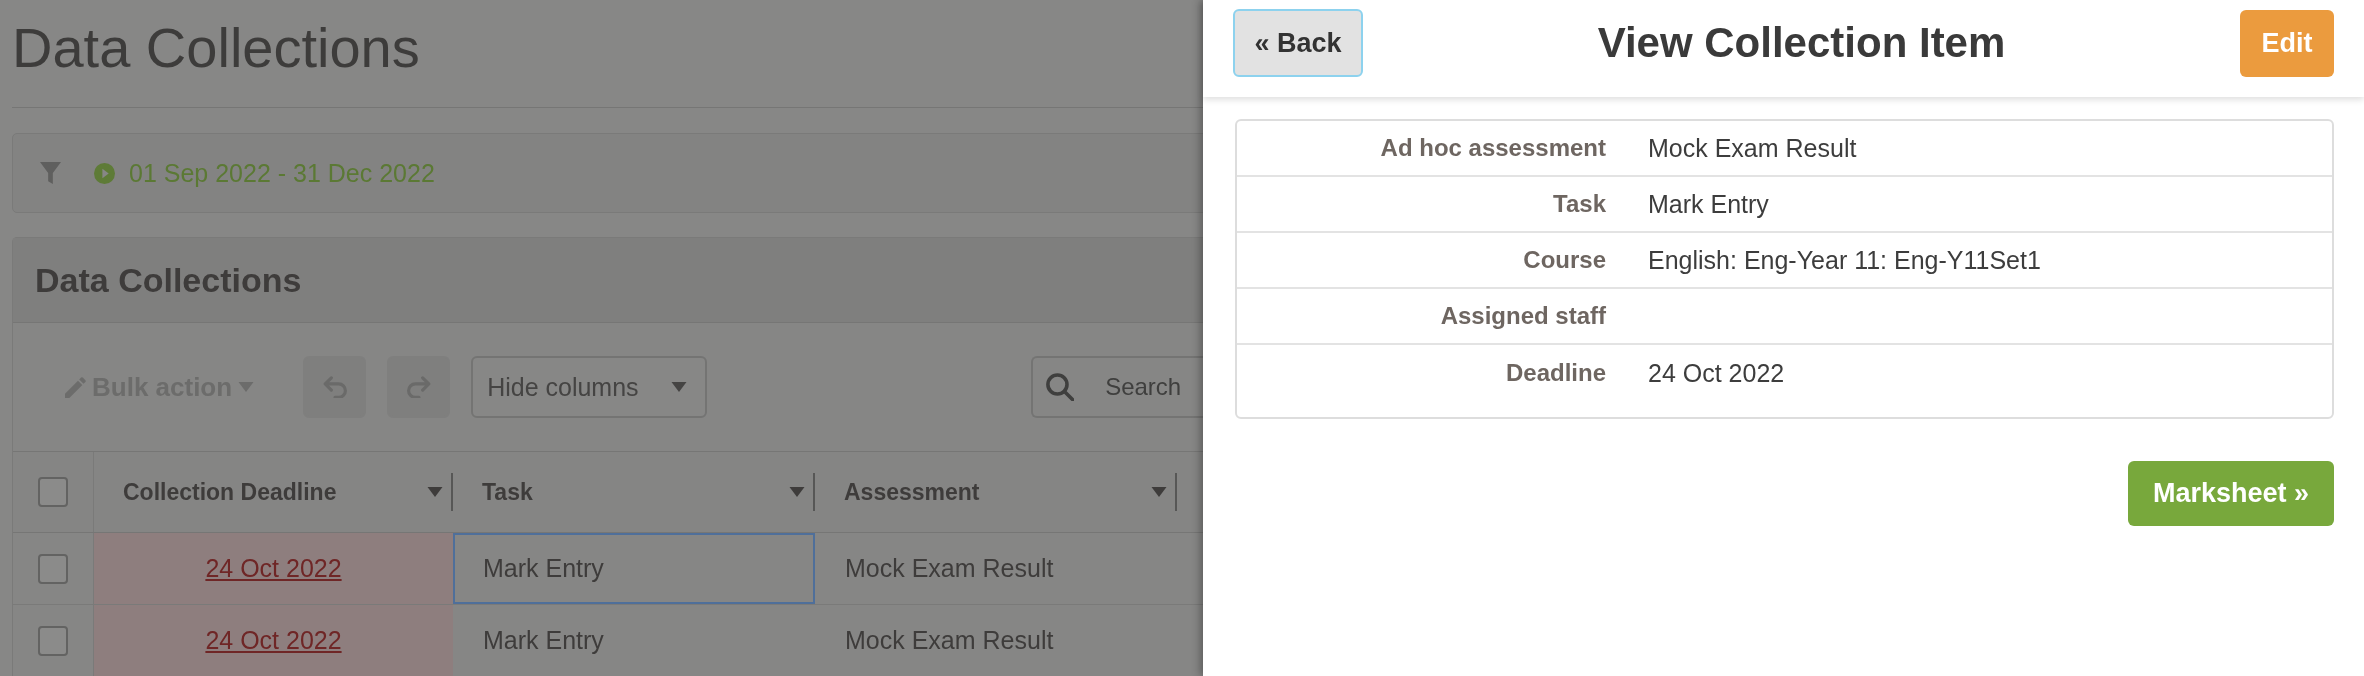  I want to click on column-header: Collection Deadline, so click(273, 492).